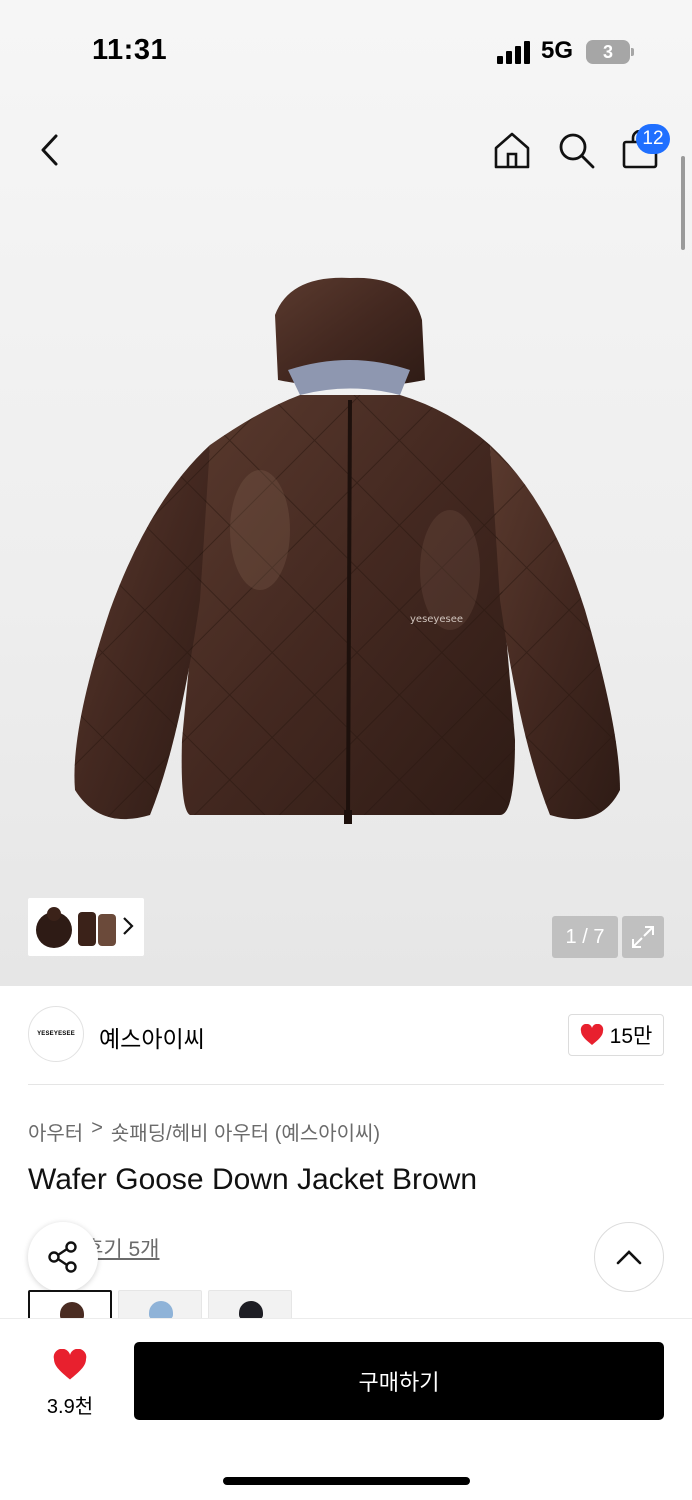  I want to click on color-option-black, so click(250, 1305).